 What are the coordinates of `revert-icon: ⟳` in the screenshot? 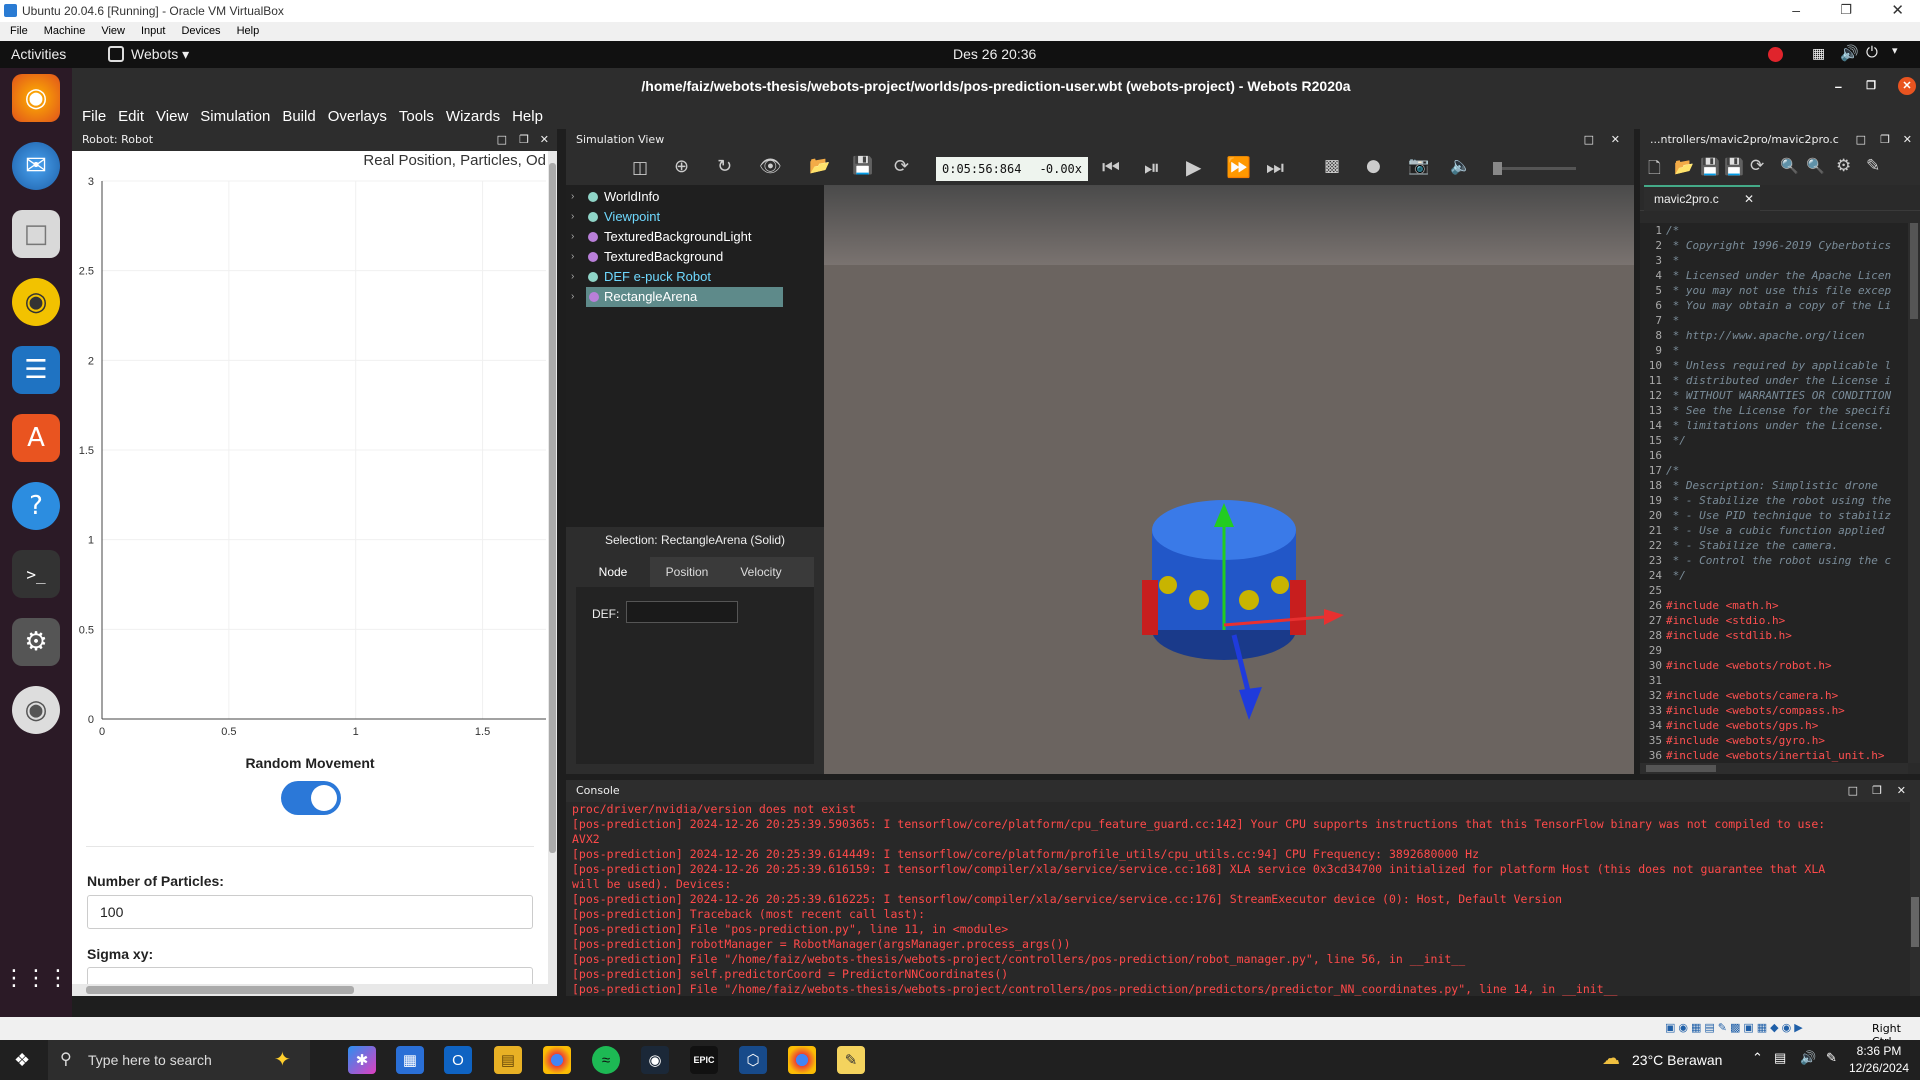 It's located at (1757, 166).